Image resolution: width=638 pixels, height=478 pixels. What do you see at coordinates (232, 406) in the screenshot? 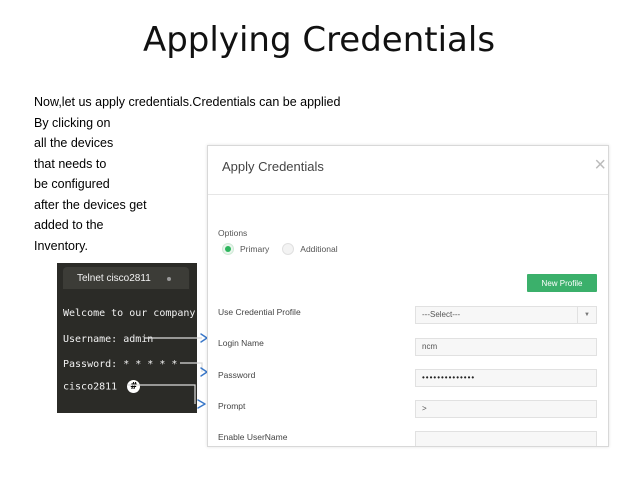
I see `prompt-label: Prompt` at bounding box center [232, 406].